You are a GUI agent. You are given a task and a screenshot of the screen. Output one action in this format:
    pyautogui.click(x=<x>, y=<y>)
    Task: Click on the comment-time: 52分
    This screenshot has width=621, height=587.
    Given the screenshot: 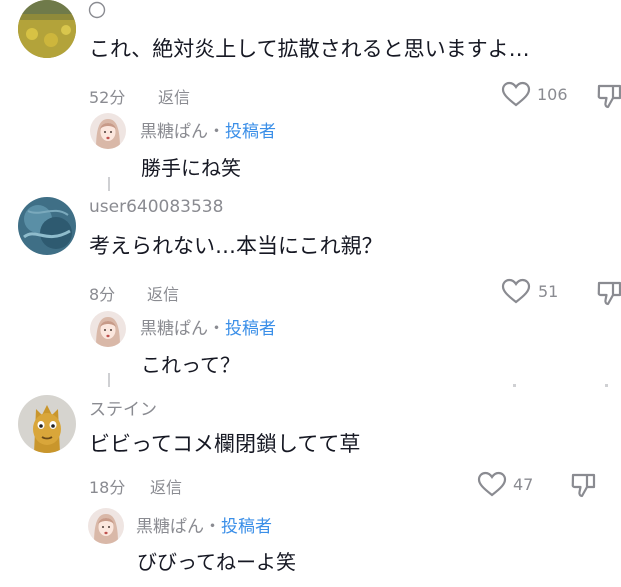 What is the action you would take?
    pyautogui.click(x=107, y=97)
    